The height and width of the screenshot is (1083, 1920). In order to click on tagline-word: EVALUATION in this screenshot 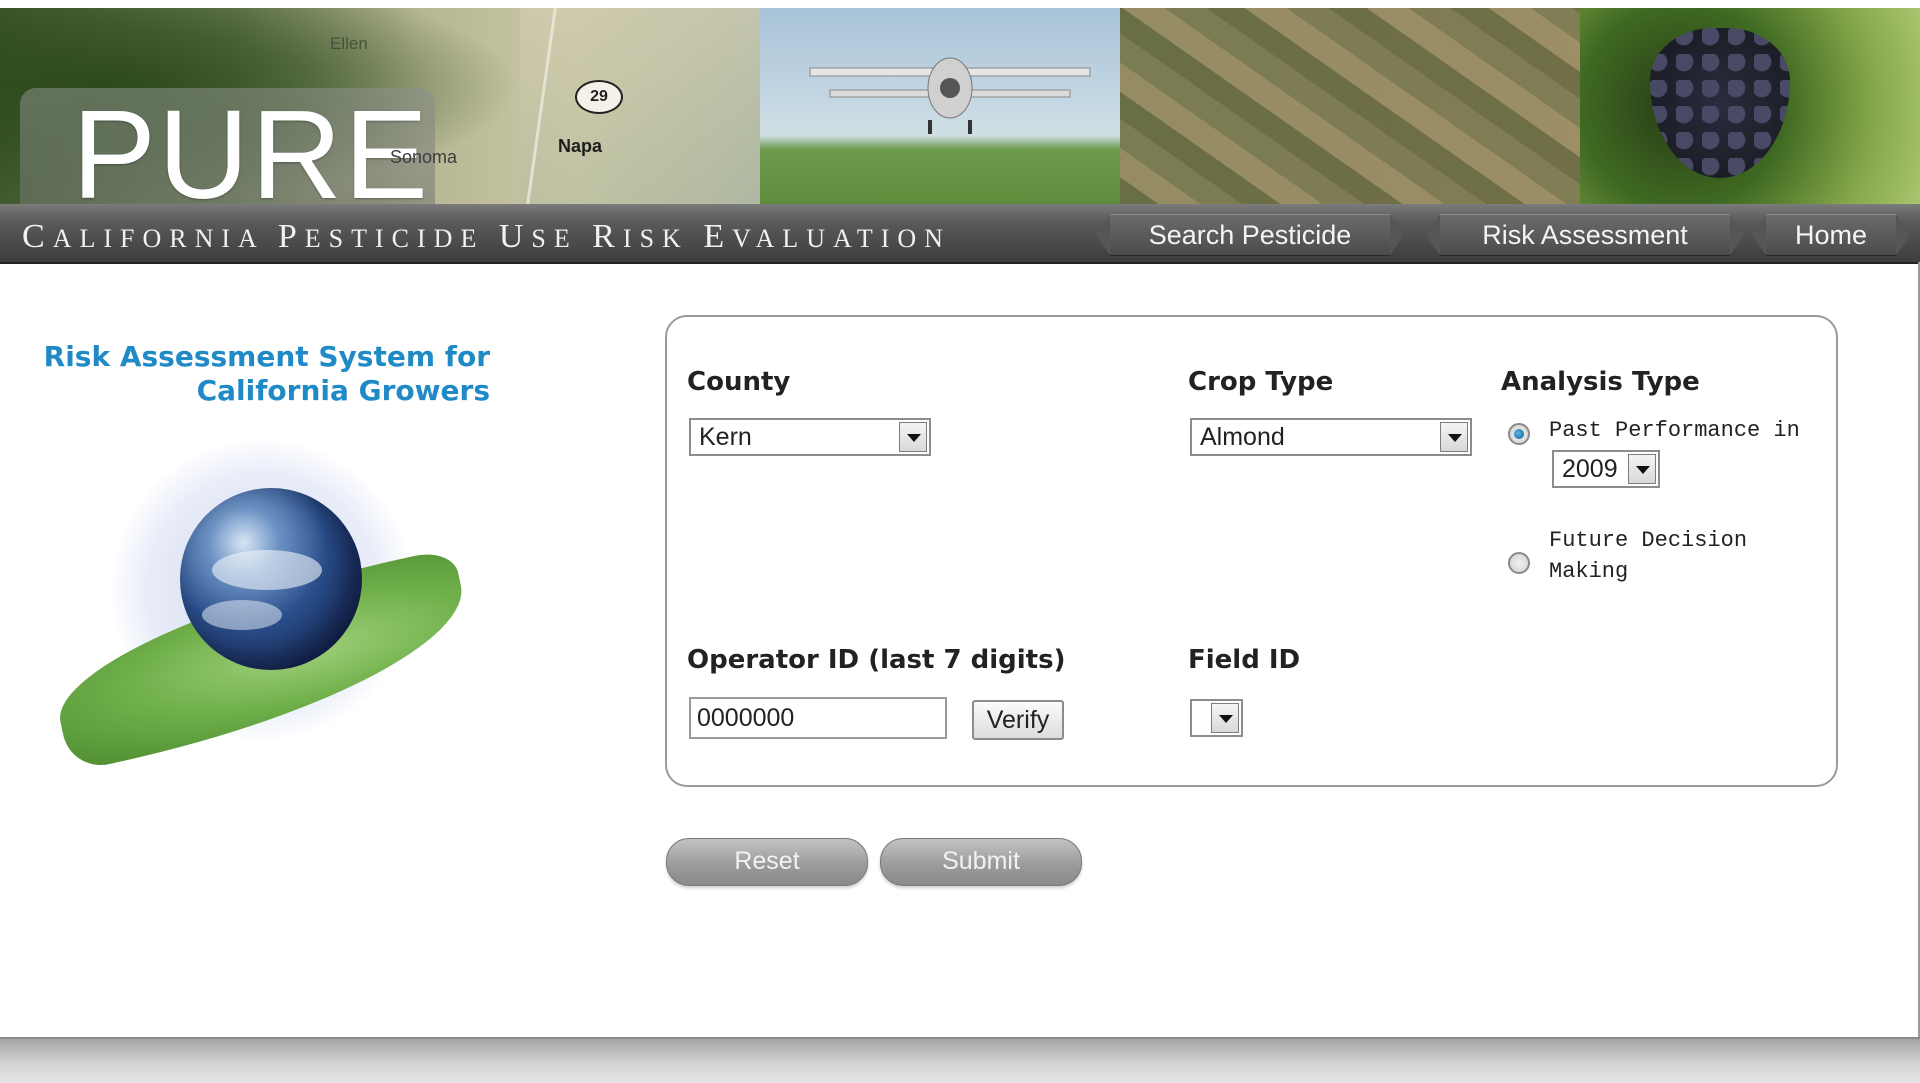, I will do `click(827, 236)`.